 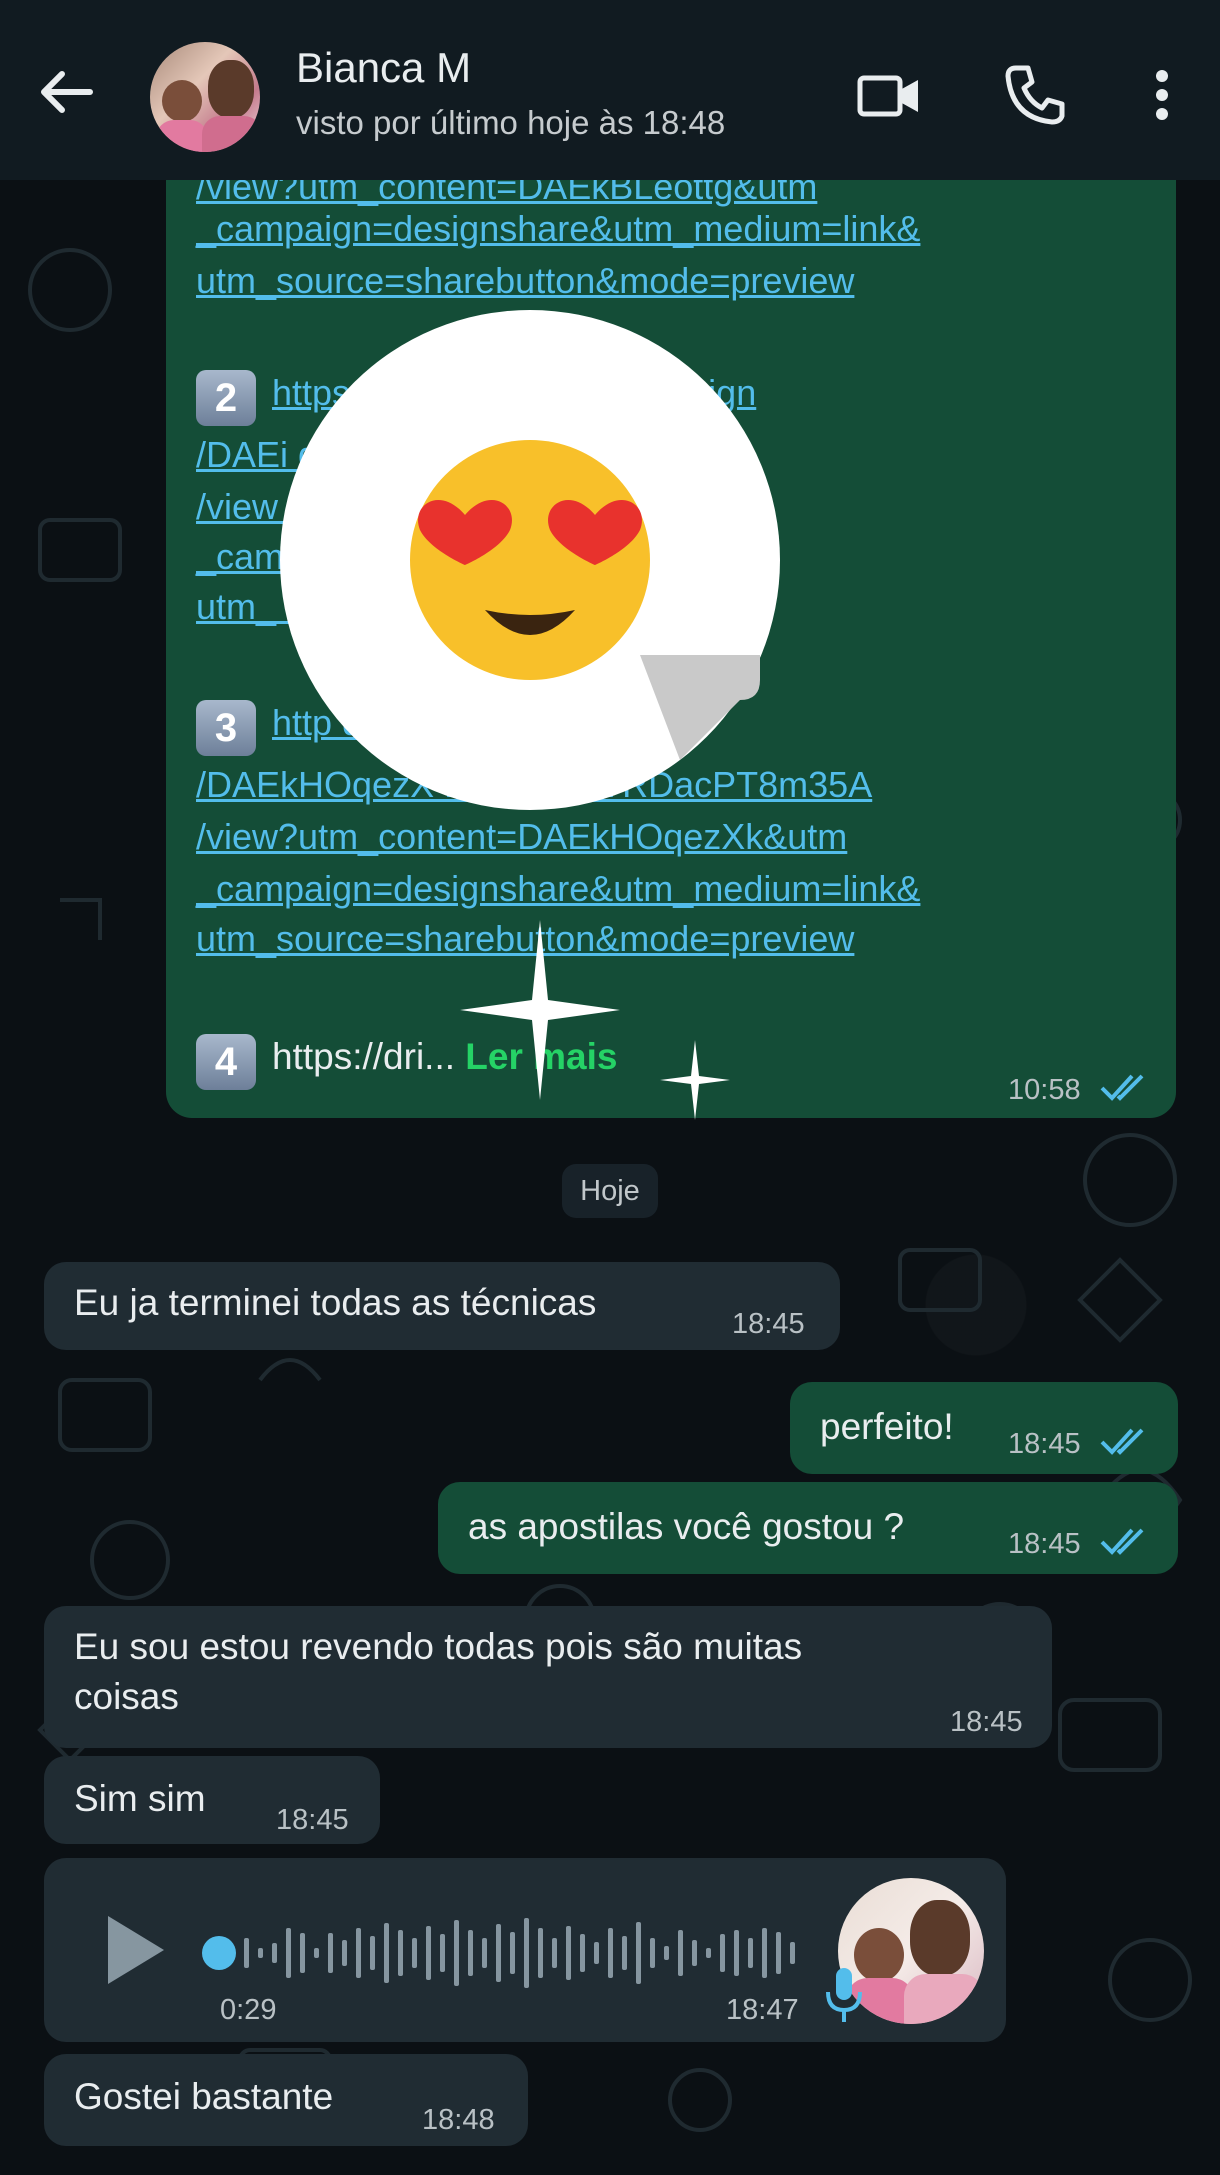 I want to click on message-link-line: utm_source=sharebutton&mode=preview, so click(x=525, y=281).